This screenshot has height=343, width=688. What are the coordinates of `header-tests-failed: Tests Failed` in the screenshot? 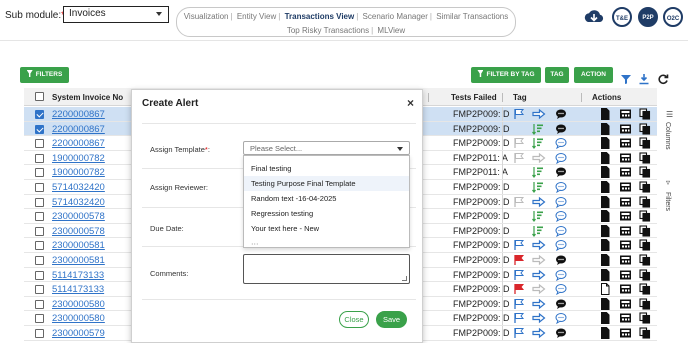 It's located at (474, 97).